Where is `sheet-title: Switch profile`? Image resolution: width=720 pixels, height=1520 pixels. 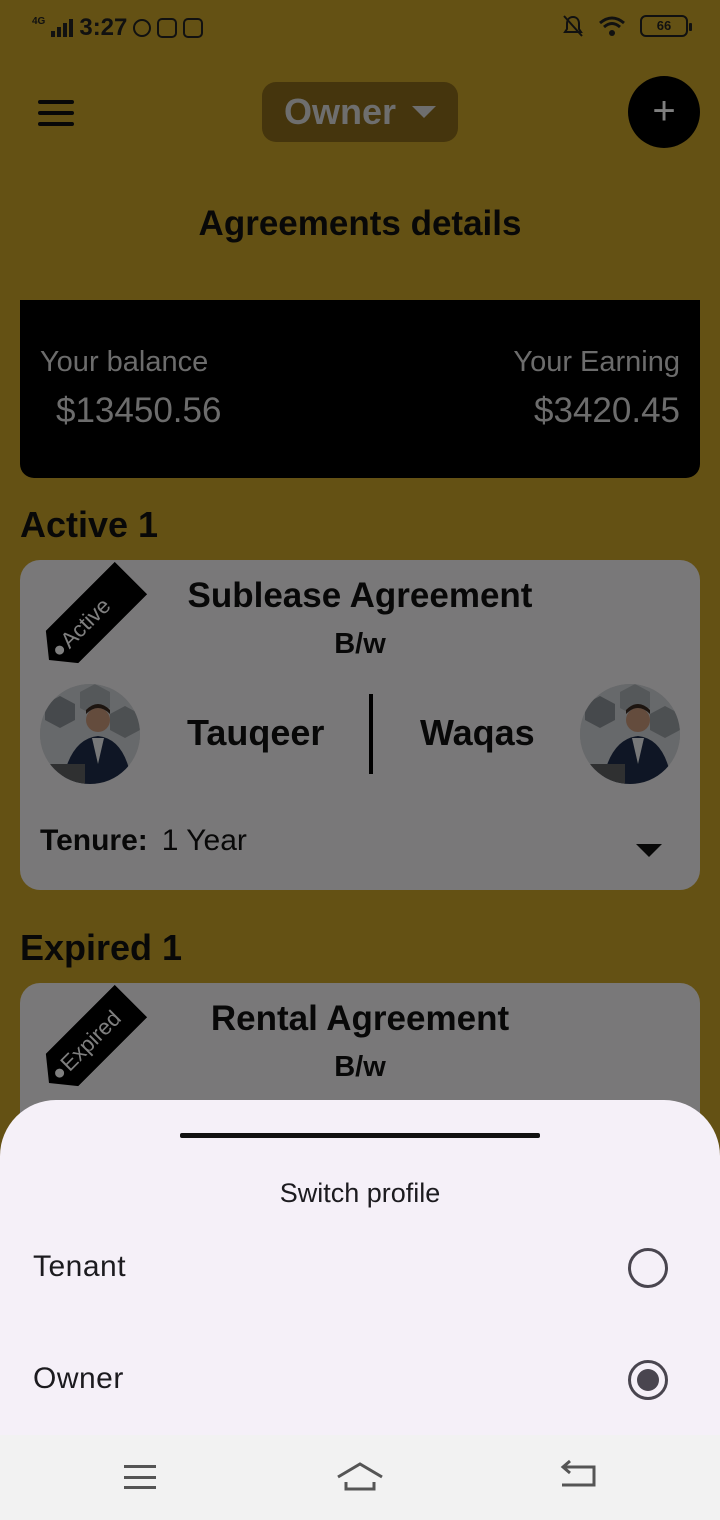
sheet-title: Switch profile is located at coordinates (360, 1193).